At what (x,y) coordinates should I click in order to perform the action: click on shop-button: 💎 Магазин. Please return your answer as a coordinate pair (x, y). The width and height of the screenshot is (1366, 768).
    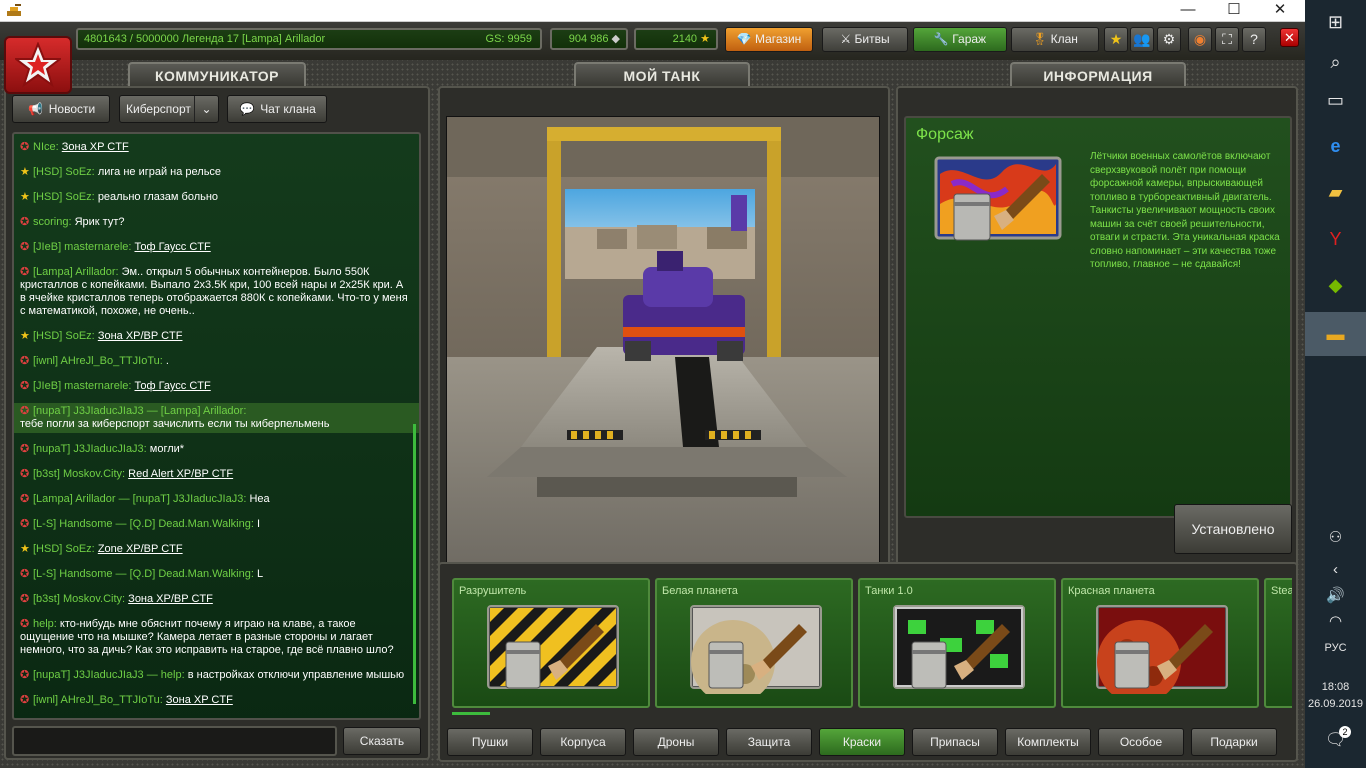
    Looking at the image, I should click on (769, 39).